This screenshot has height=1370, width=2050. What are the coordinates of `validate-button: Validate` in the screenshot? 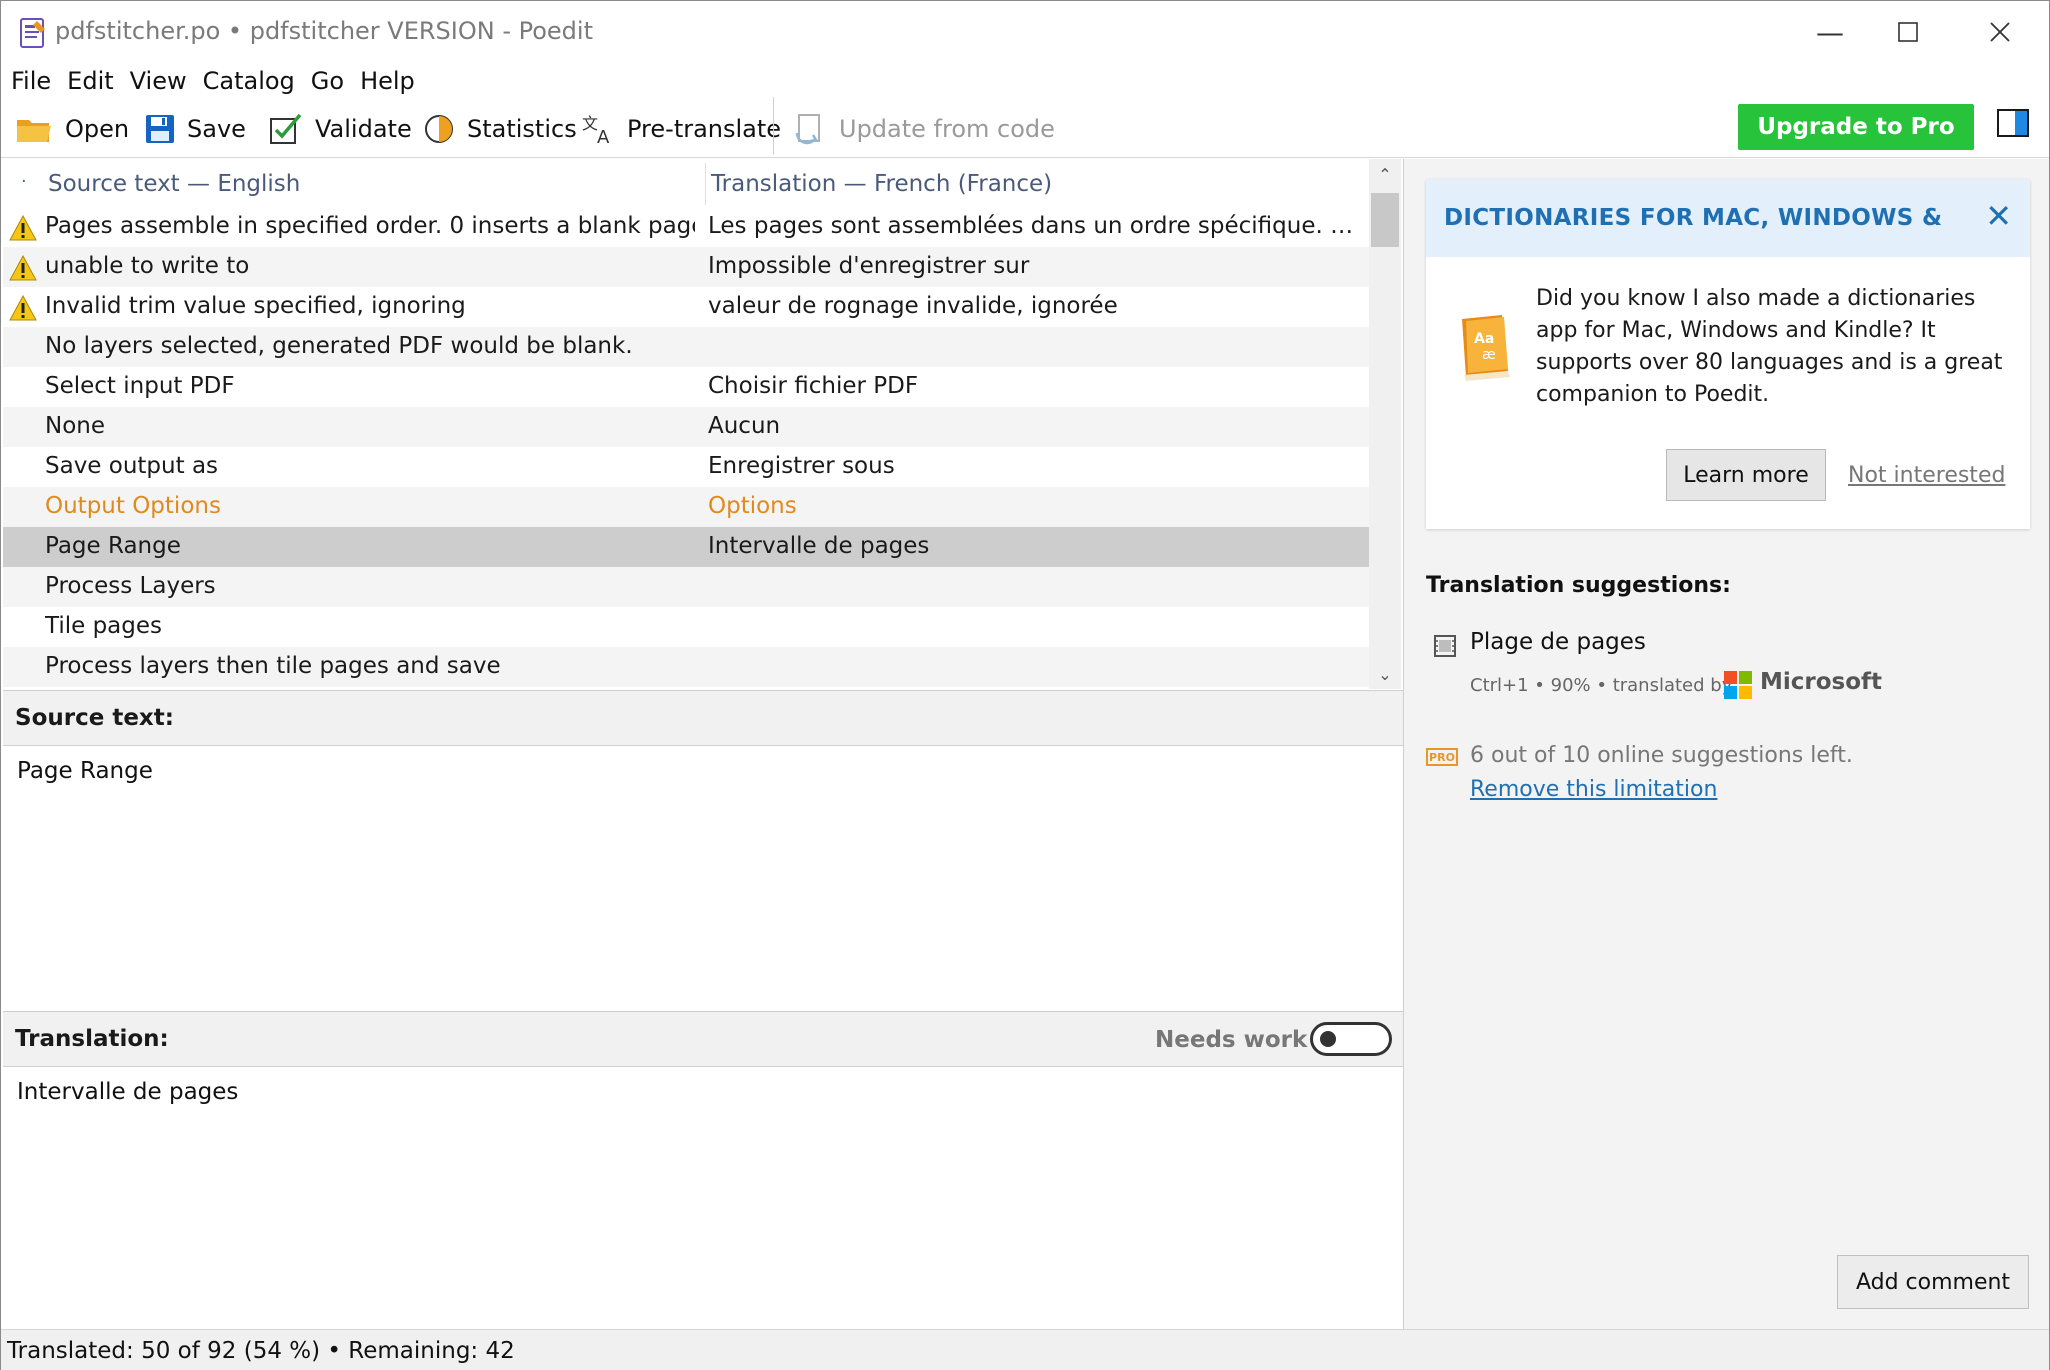 It's located at (340, 129).